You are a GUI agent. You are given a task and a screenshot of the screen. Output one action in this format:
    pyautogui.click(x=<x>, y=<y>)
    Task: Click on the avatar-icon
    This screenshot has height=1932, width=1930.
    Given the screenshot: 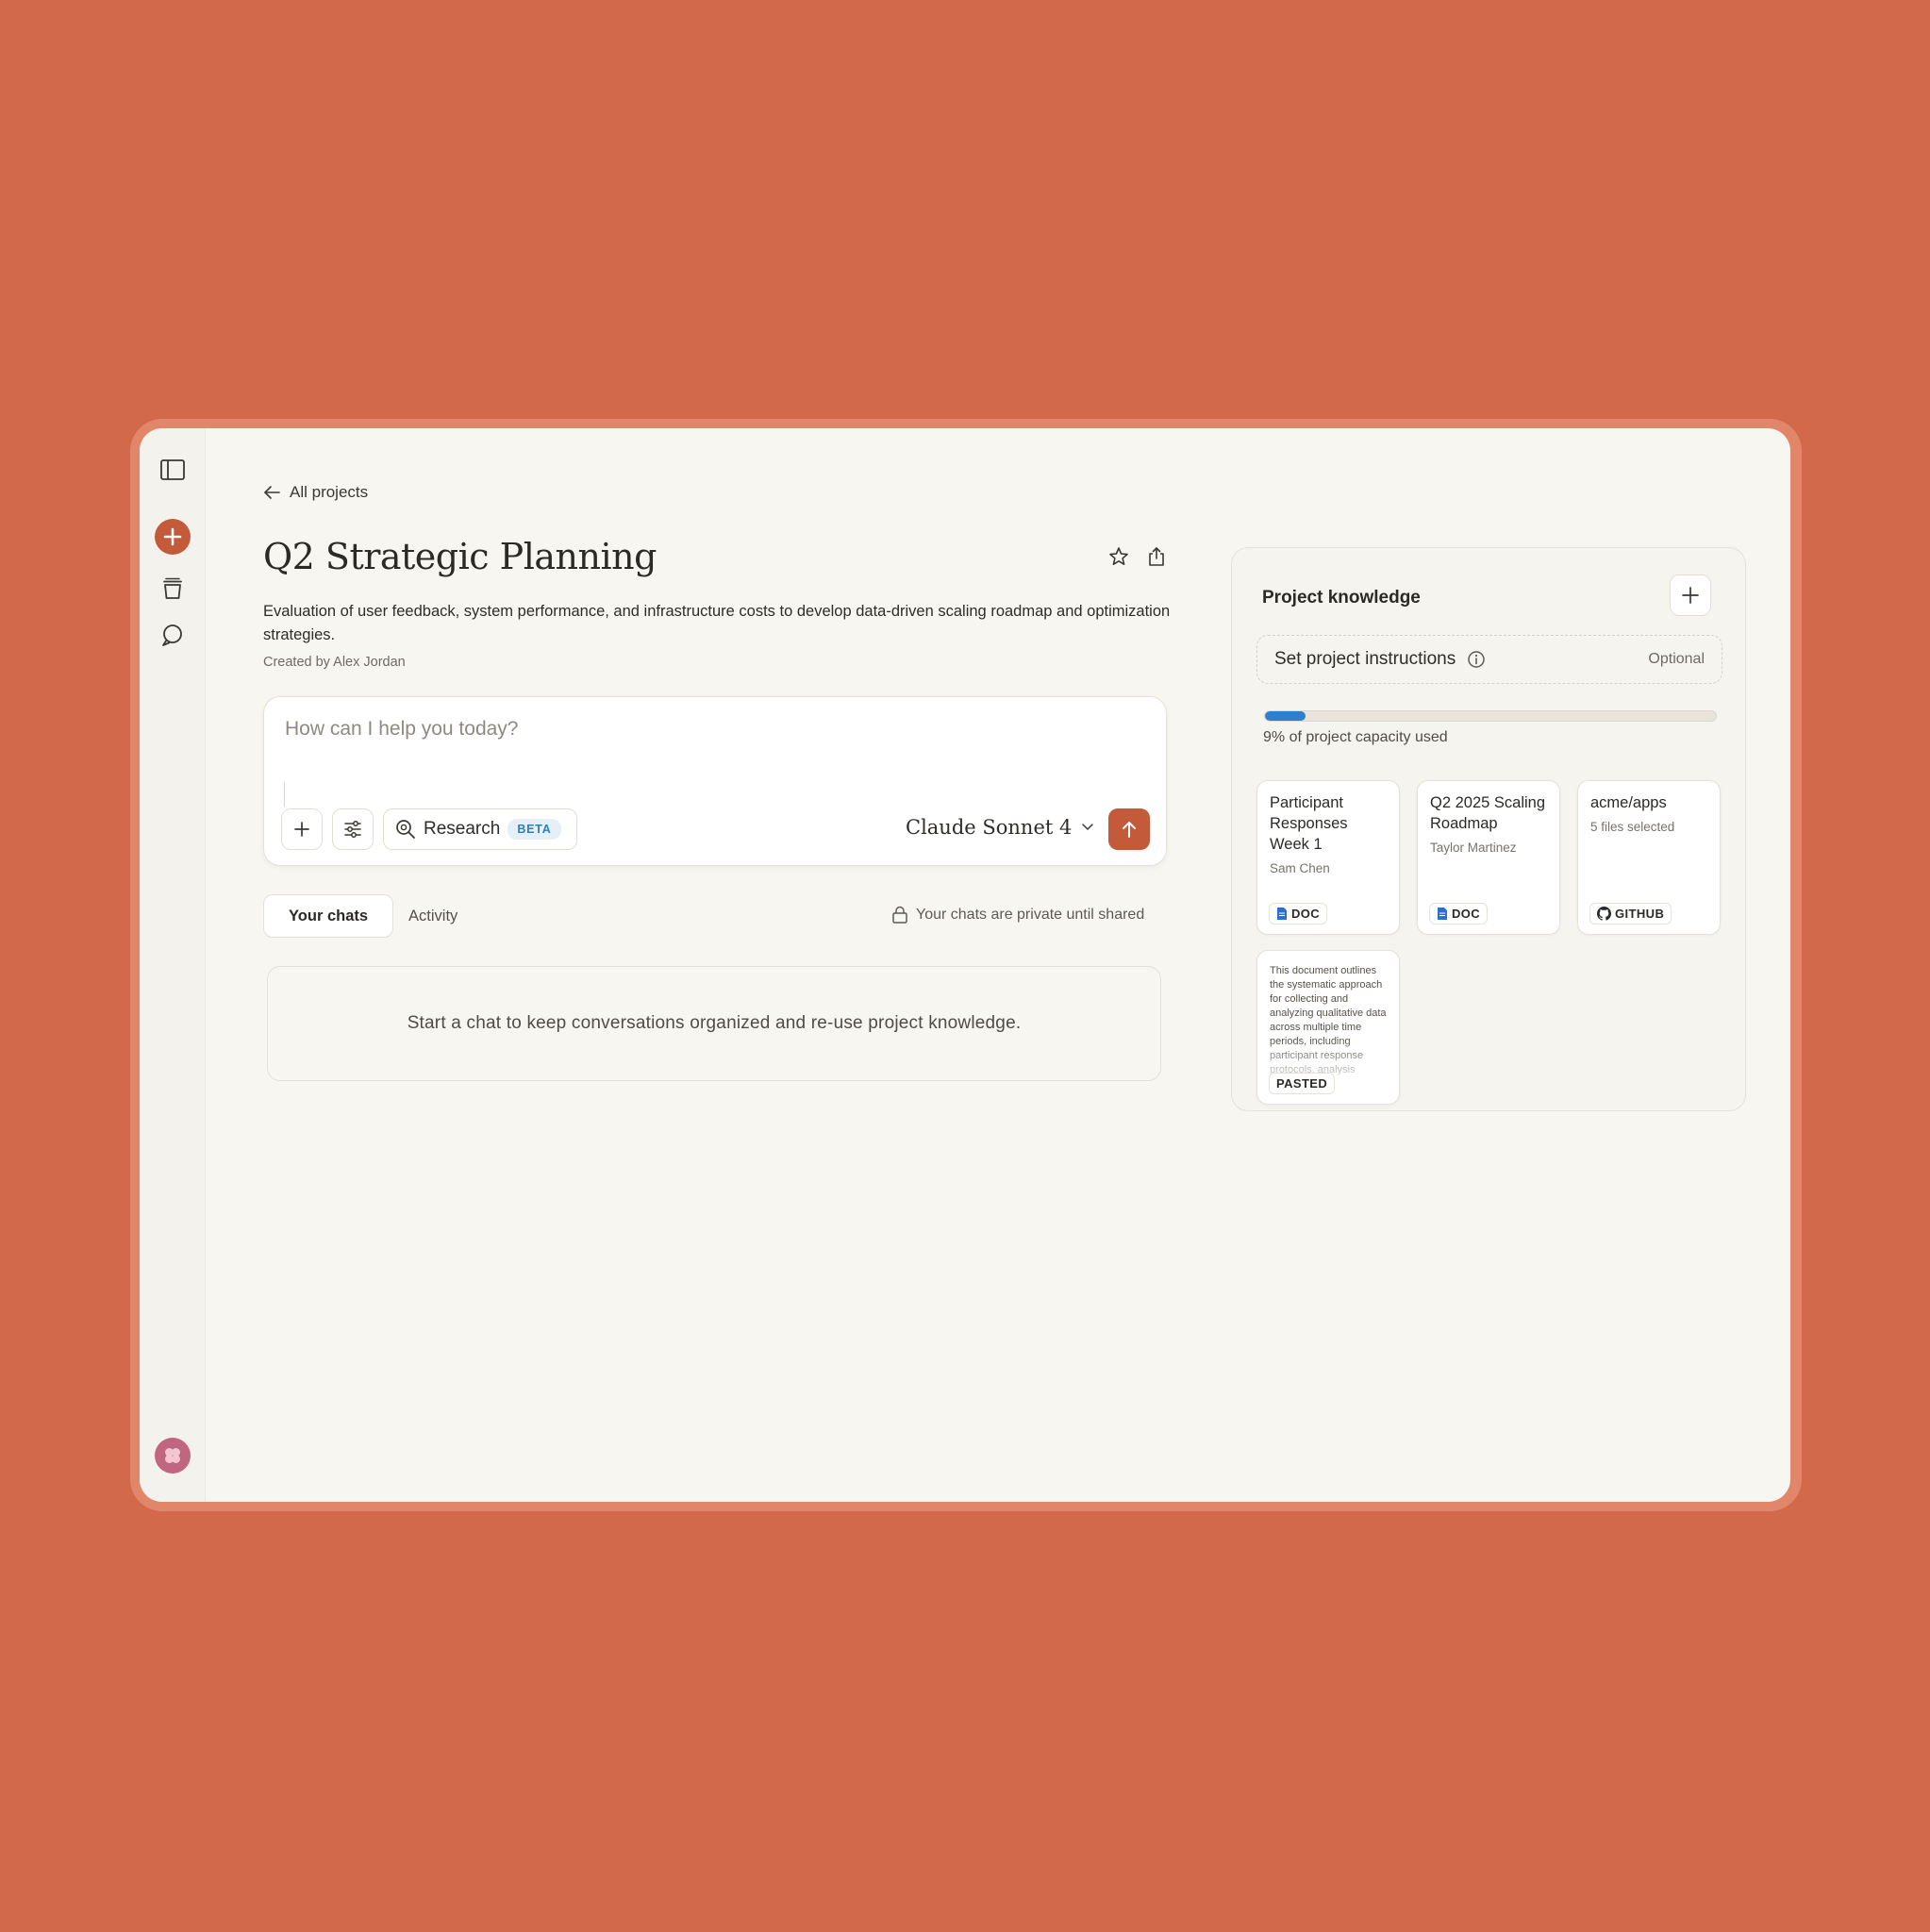 What is the action you would take?
    pyautogui.click(x=172, y=1456)
    